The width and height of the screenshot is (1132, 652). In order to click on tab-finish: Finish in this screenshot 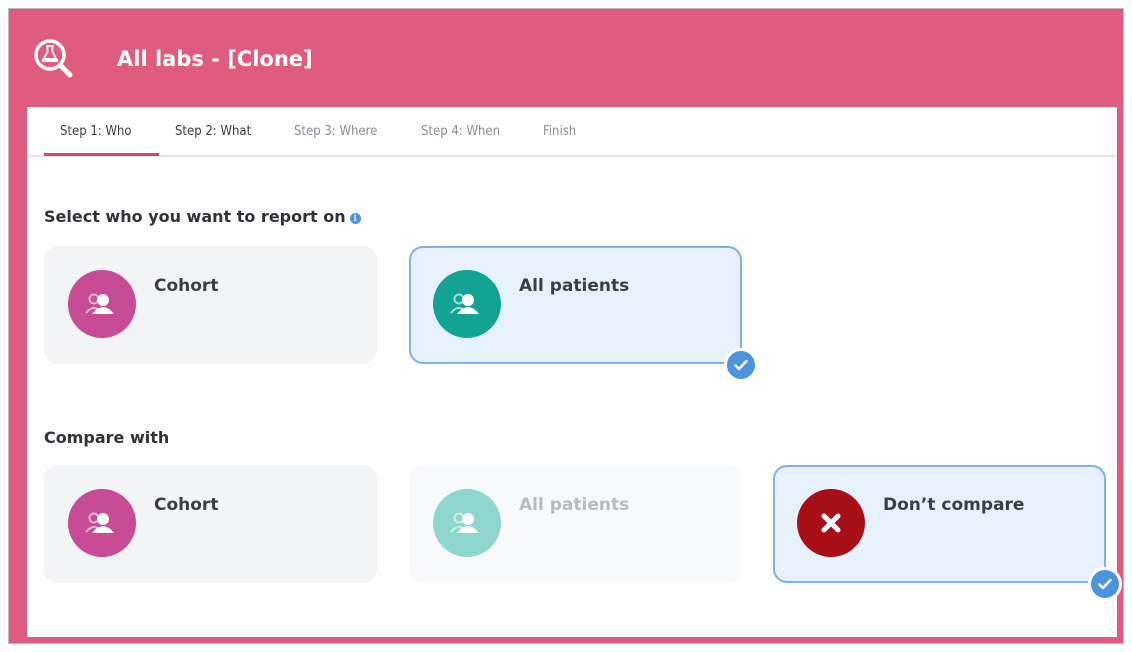, I will do `click(559, 131)`.